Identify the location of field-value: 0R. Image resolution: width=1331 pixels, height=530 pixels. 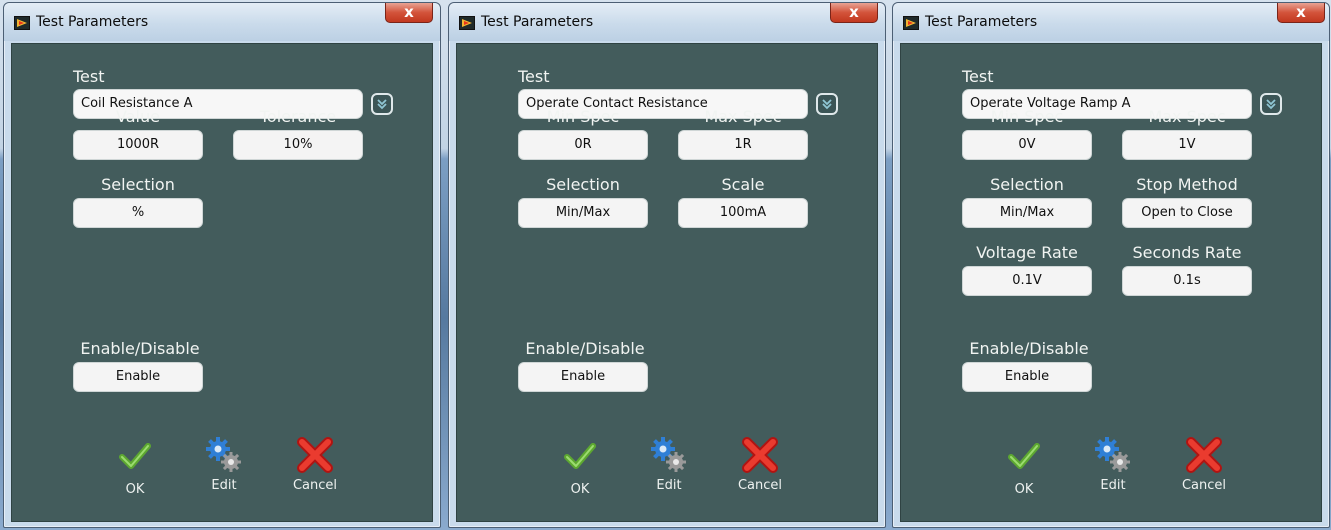
(583, 145).